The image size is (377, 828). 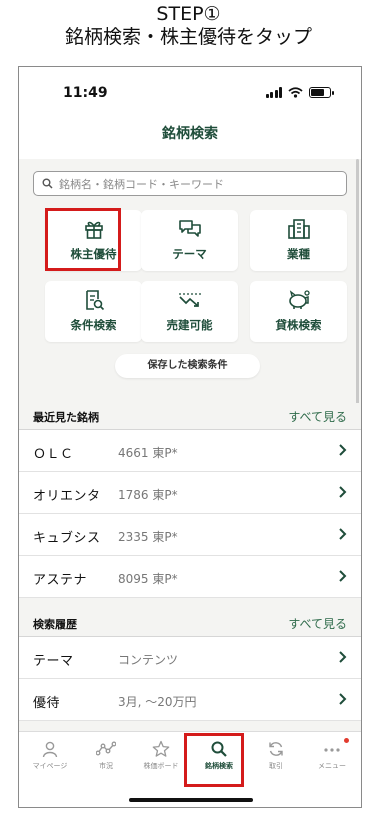 What do you see at coordinates (148, 495) in the screenshot?
I see `stock-code-market: 1786 東P*` at bounding box center [148, 495].